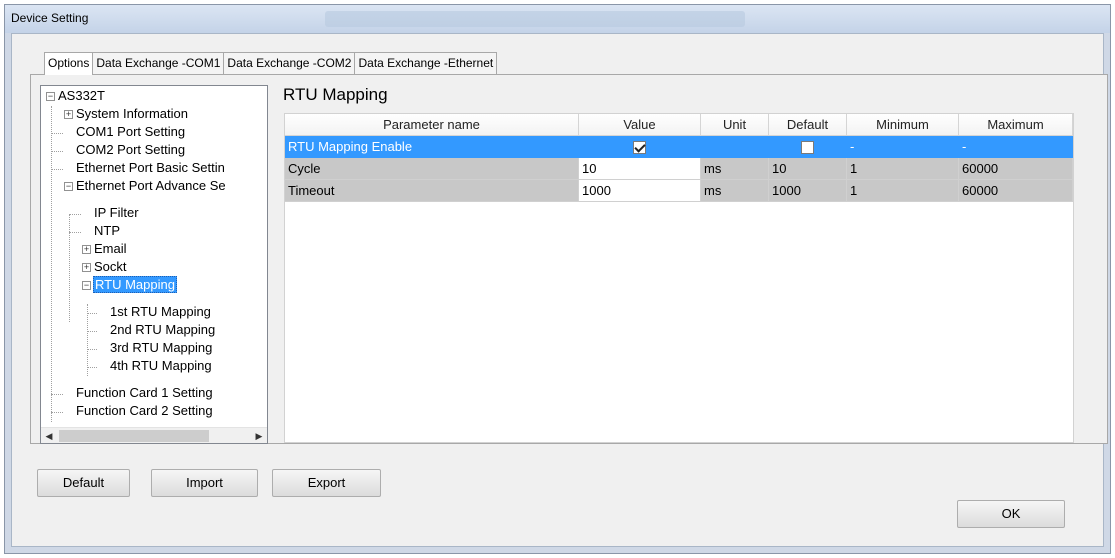  What do you see at coordinates (335, 94) in the screenshot?
I see `section-title: RTU Mapping` at bounding box center [335, 94].